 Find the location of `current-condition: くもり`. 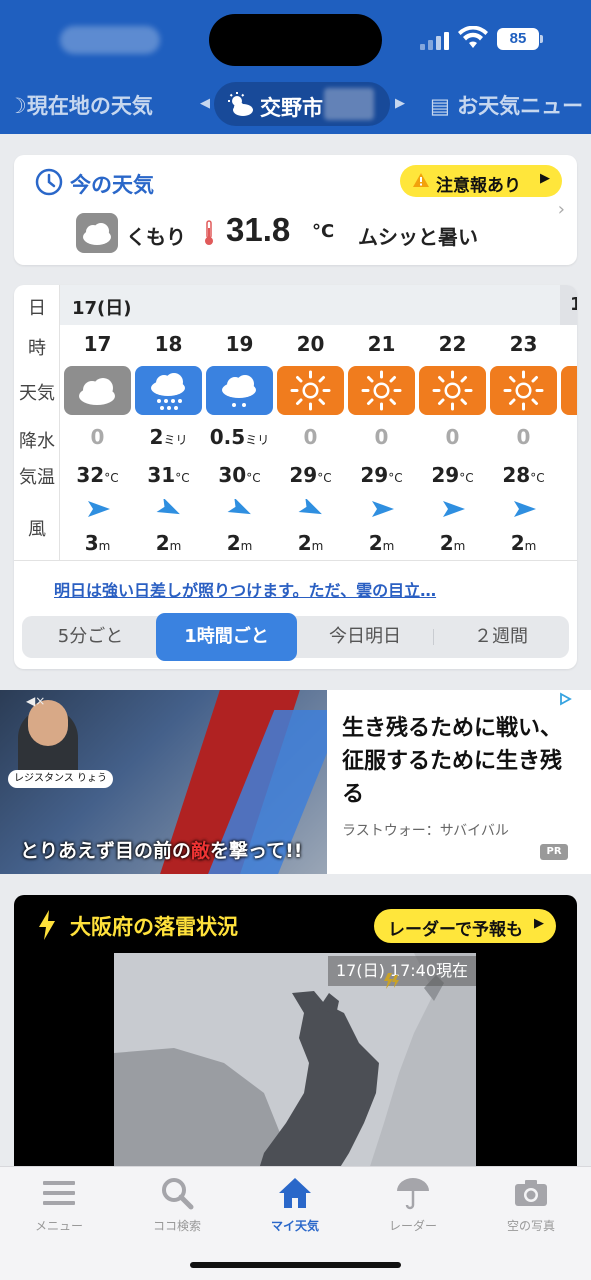

current-condition: くもり is located at coordinates (156, 237).